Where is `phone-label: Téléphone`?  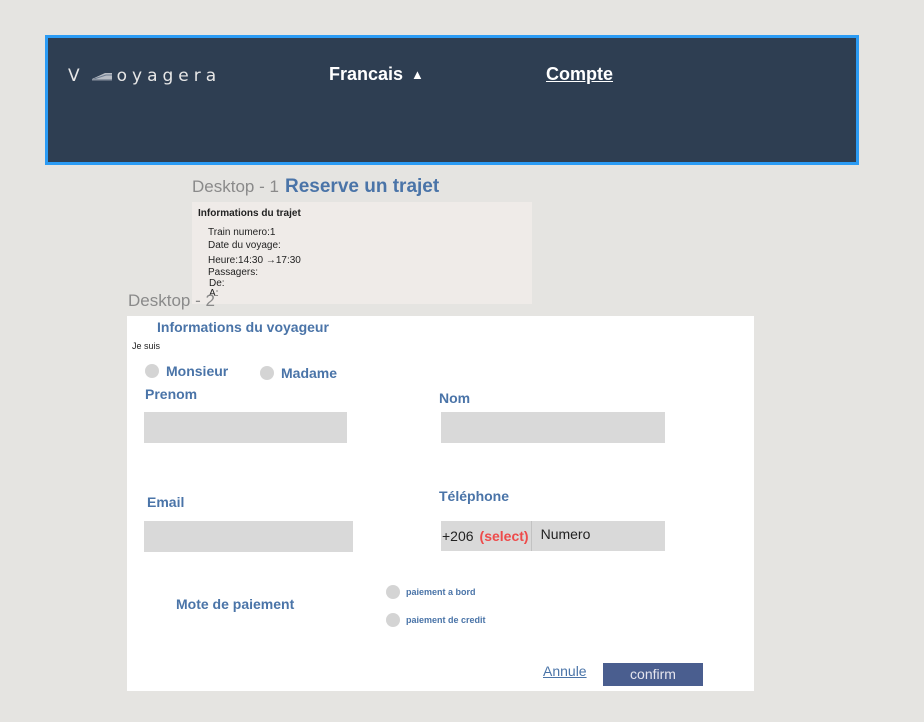
phone-label: Téléphone is located at coordinates (474, 496).